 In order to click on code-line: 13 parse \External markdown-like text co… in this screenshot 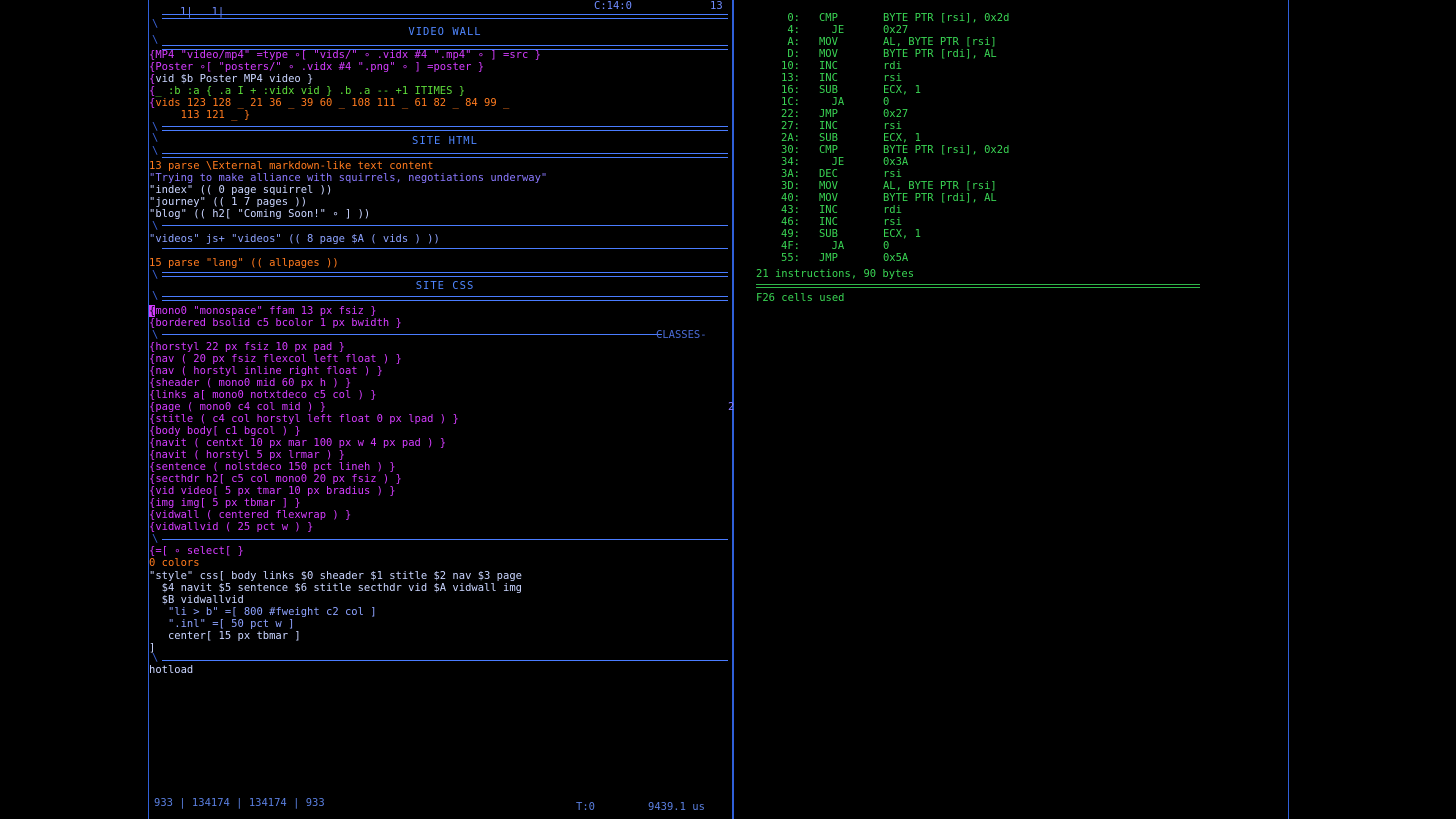, I will do `click(291, 166)`.